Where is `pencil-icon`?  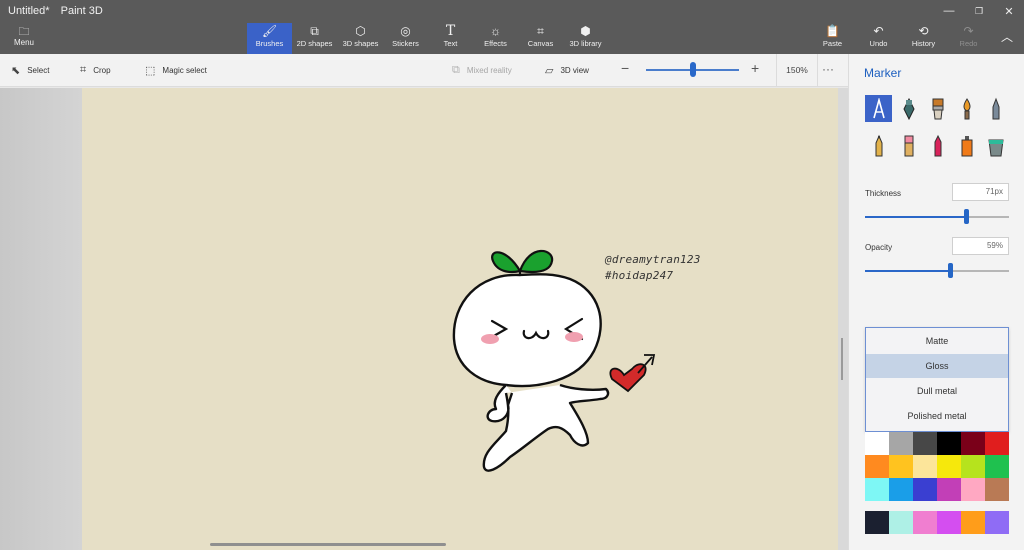
pencil-icon is located at coordinates (878, 145).